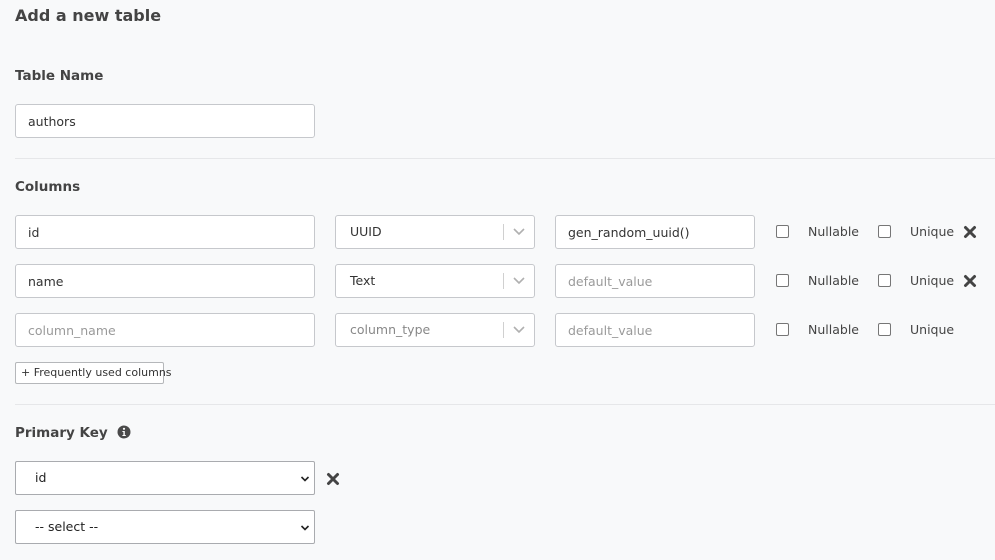 The image size is (995, 560). What do you see at coordinates (435, 281) in the screenshot?
I see `column-type-select: Text` at bounding box center [435, 281].